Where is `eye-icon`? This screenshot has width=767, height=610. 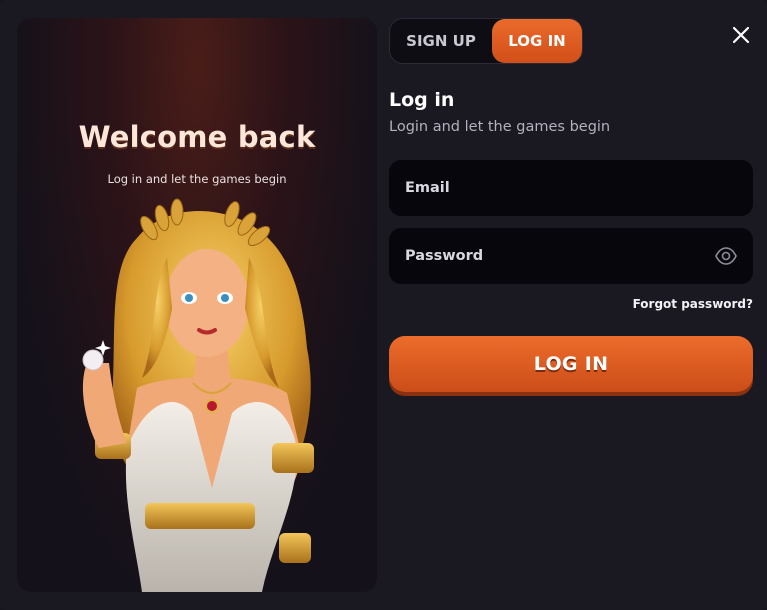 eye-icon is located at coordinates (726, 256).